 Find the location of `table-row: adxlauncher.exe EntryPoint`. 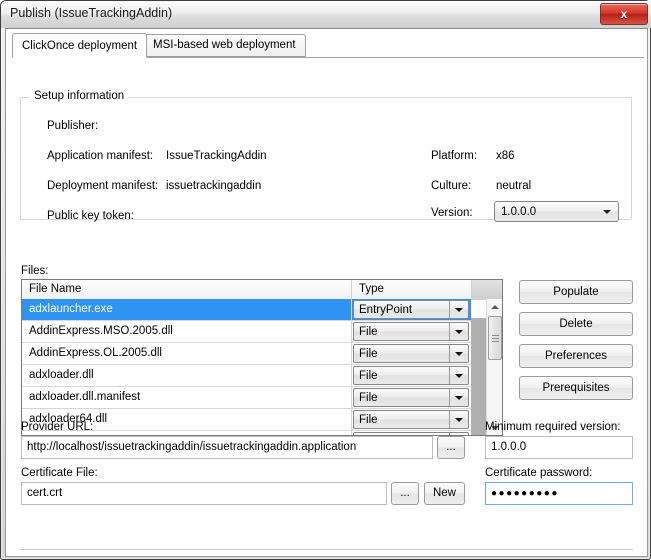

table-row: adxlauncher.exe EntryPoint is located at coordinates (246, 310).